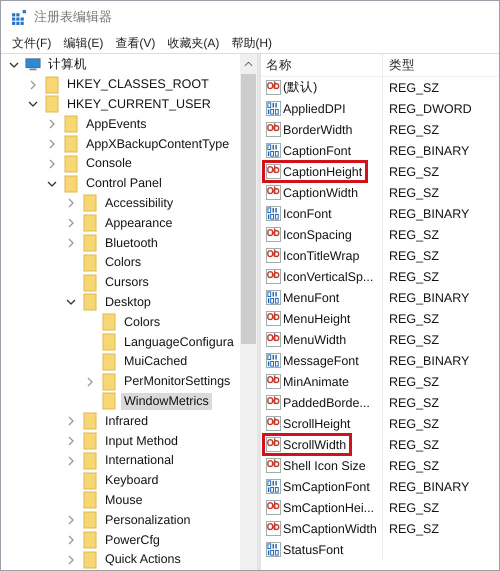 This screenshot has height=571, width=500. What do you see at coordinates (316, 423) in the screenshot?
I see `value-name: ScrollHeight` at bounding box center [316, 423].